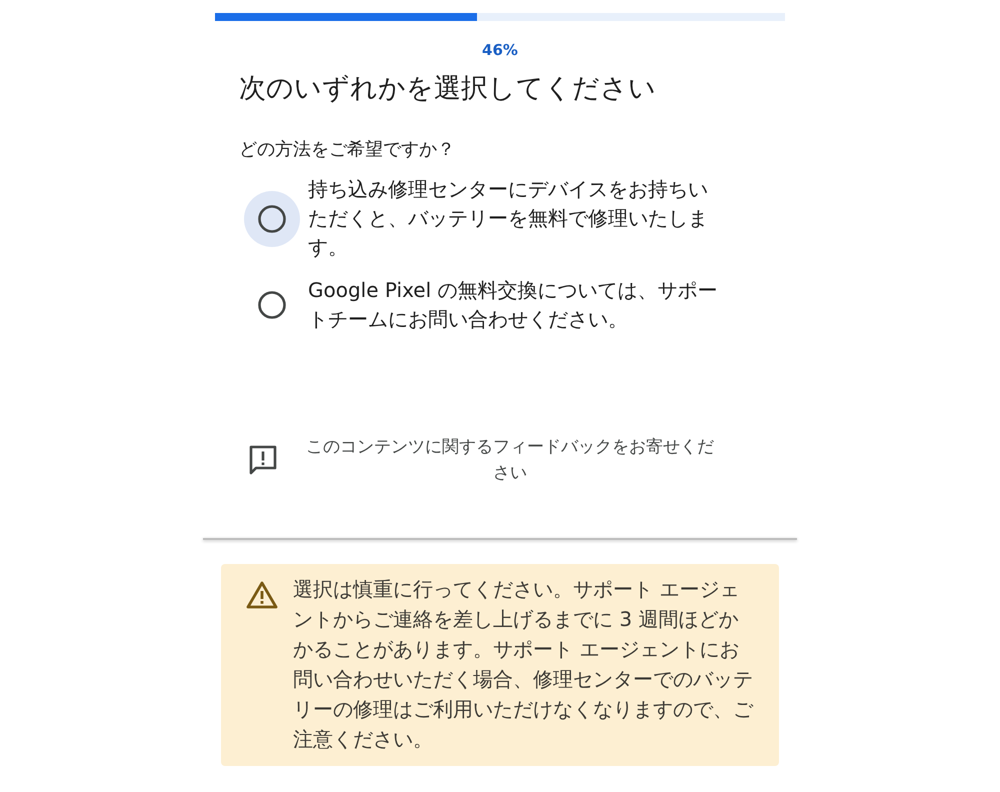 The height and width of the screenshot is (792, 1000). Describe the element at coordinates (262, 595) in the screenshot. I see `warning-icon` at that location.